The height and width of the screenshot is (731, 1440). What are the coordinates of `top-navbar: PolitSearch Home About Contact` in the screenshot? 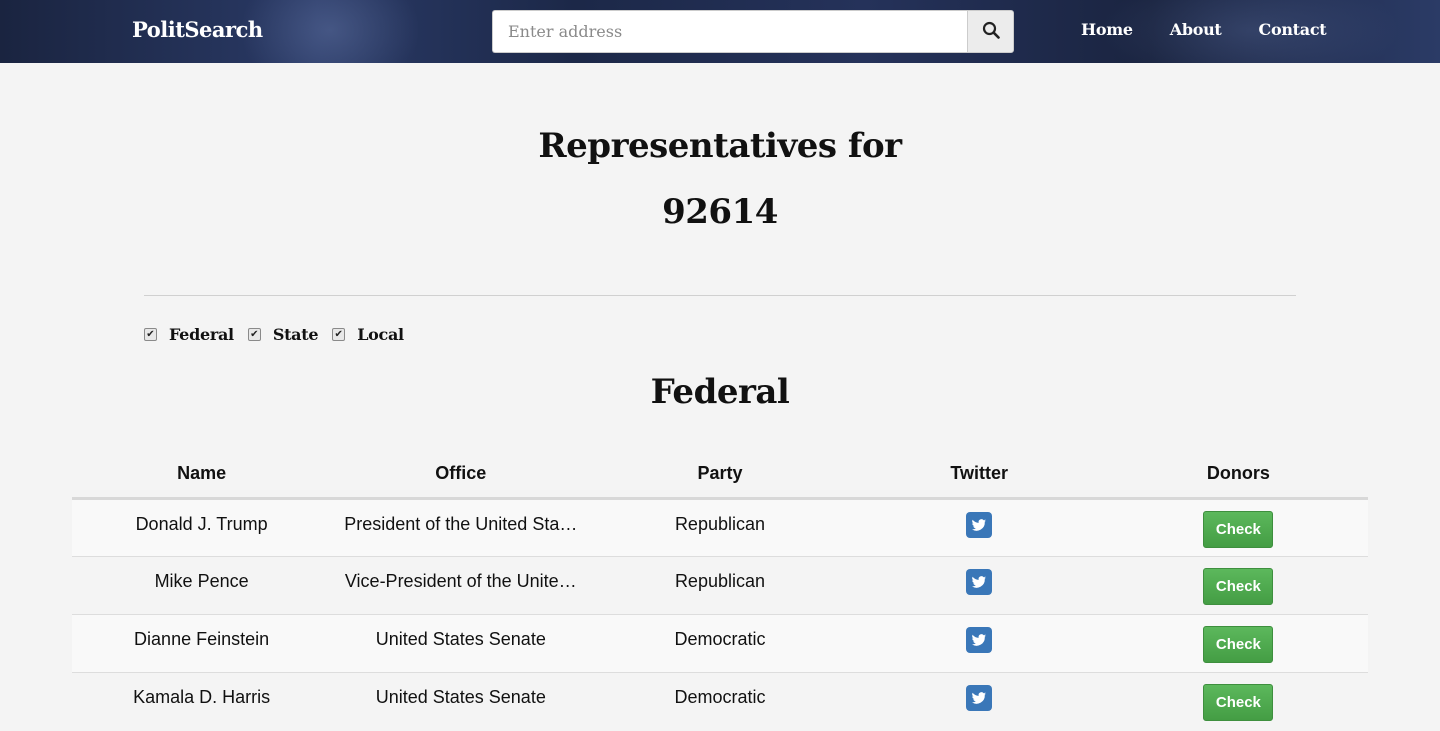 It's located at (720, 31).